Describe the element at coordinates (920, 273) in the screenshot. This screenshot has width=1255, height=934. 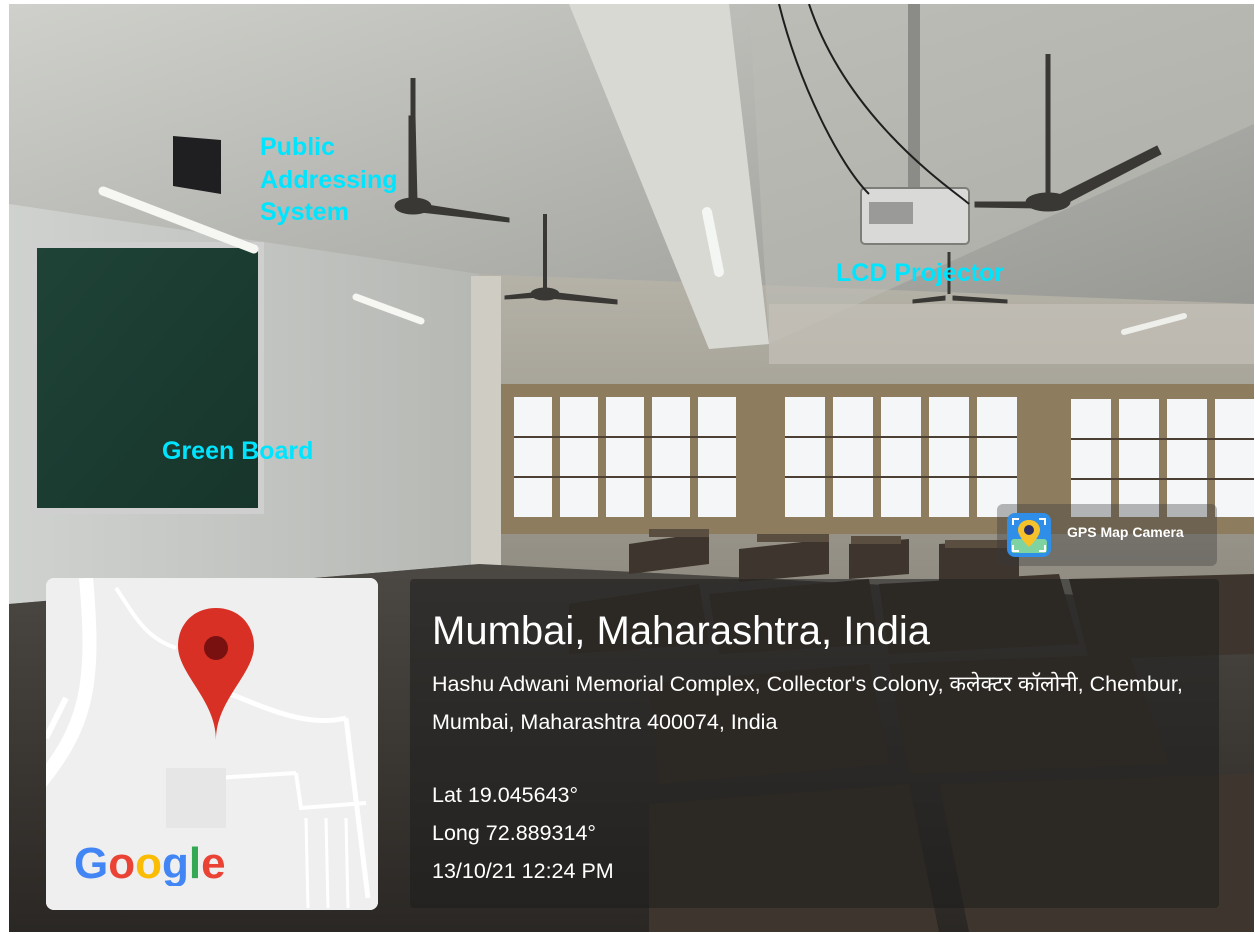
I see `lcd-projector-label: LCD Projector` at that location.